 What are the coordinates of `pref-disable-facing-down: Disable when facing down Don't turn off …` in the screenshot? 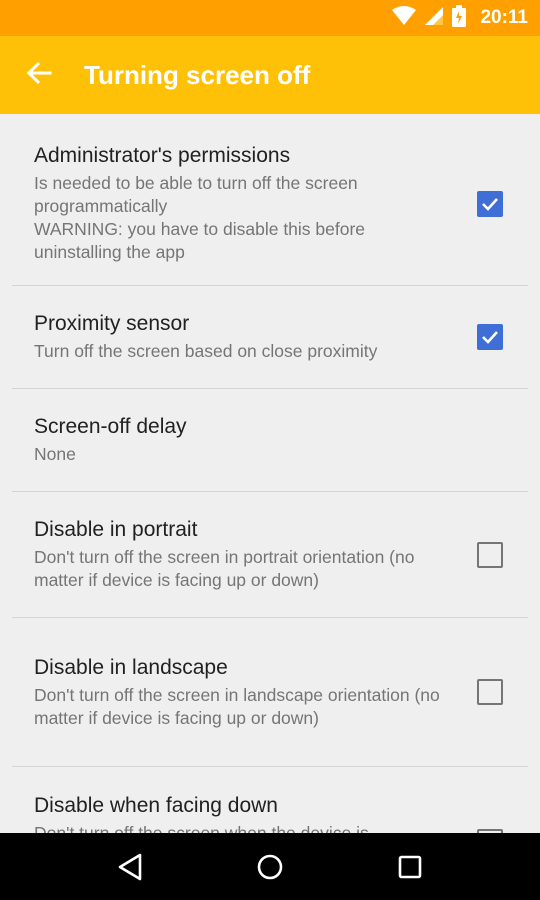 It's located at (270, 800).